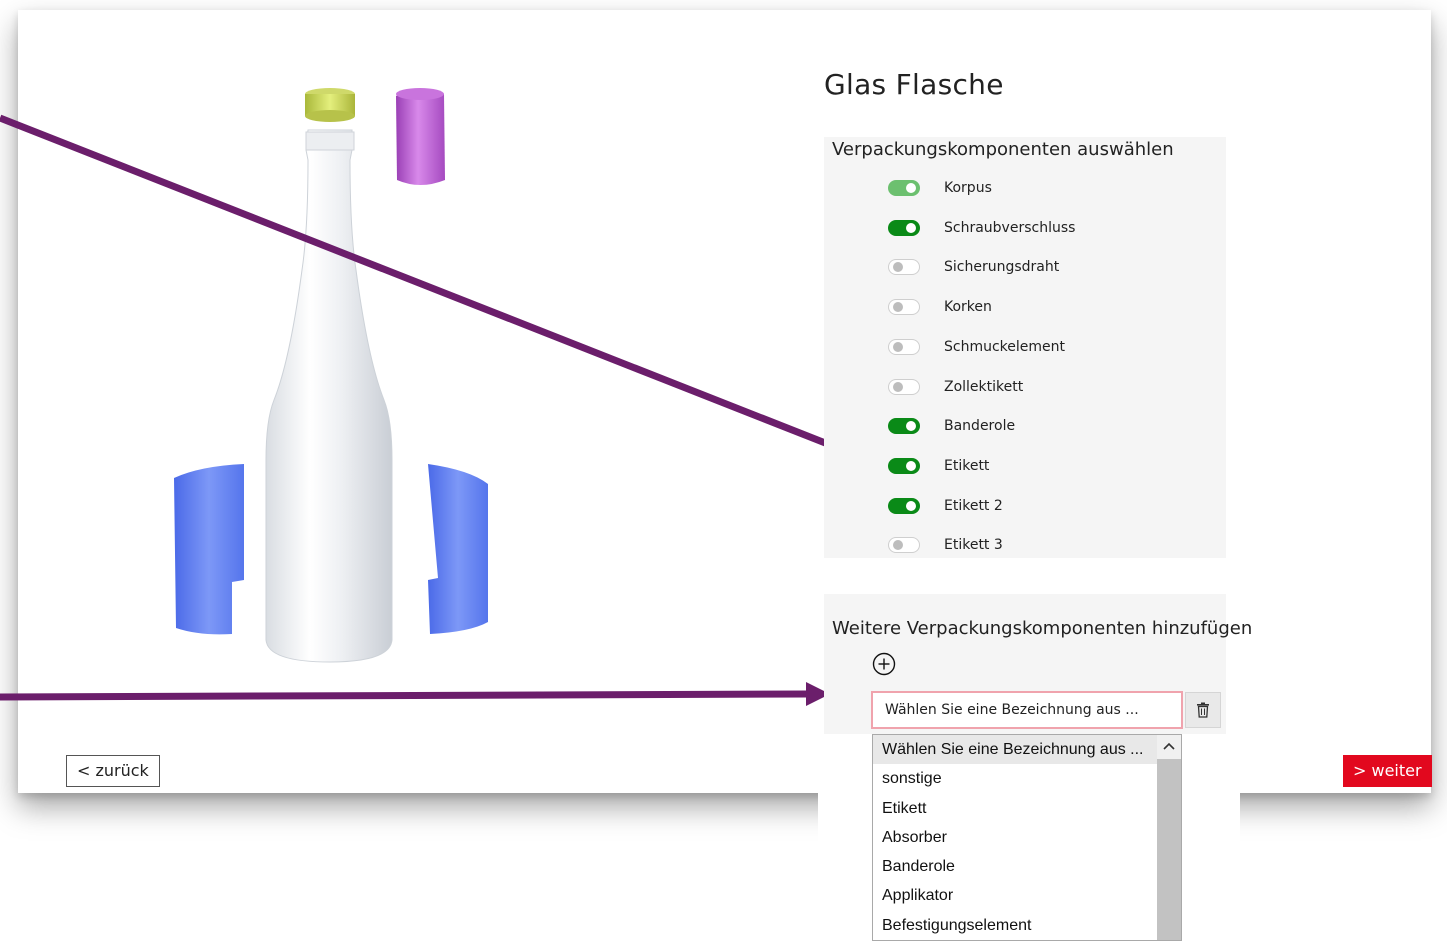 This screenshot has width=1447, height=941. I want to click on page-title: Glas Flasche, so click(914, 84).